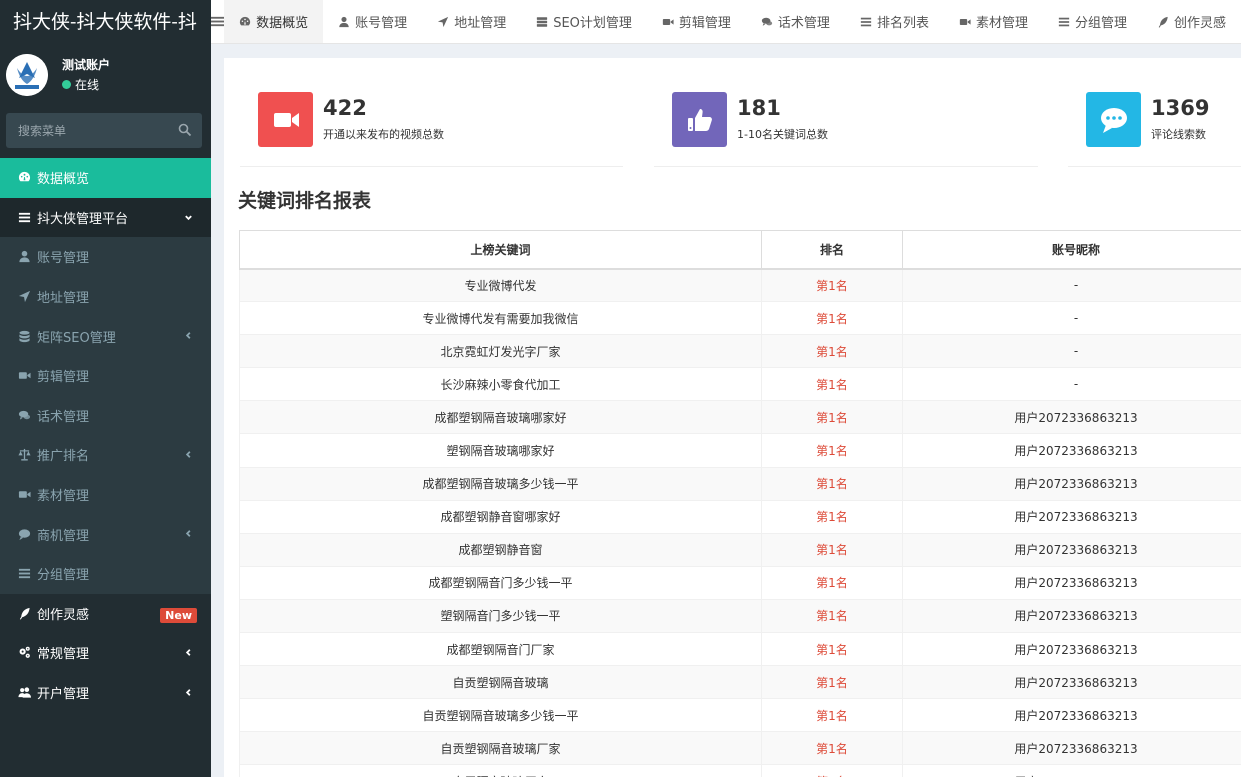 Image resolution: width=1241 pixels, height=777 pixels. Describe the element at coordinates (185, 130) in the screenshot. I see `search-icon` at that location.